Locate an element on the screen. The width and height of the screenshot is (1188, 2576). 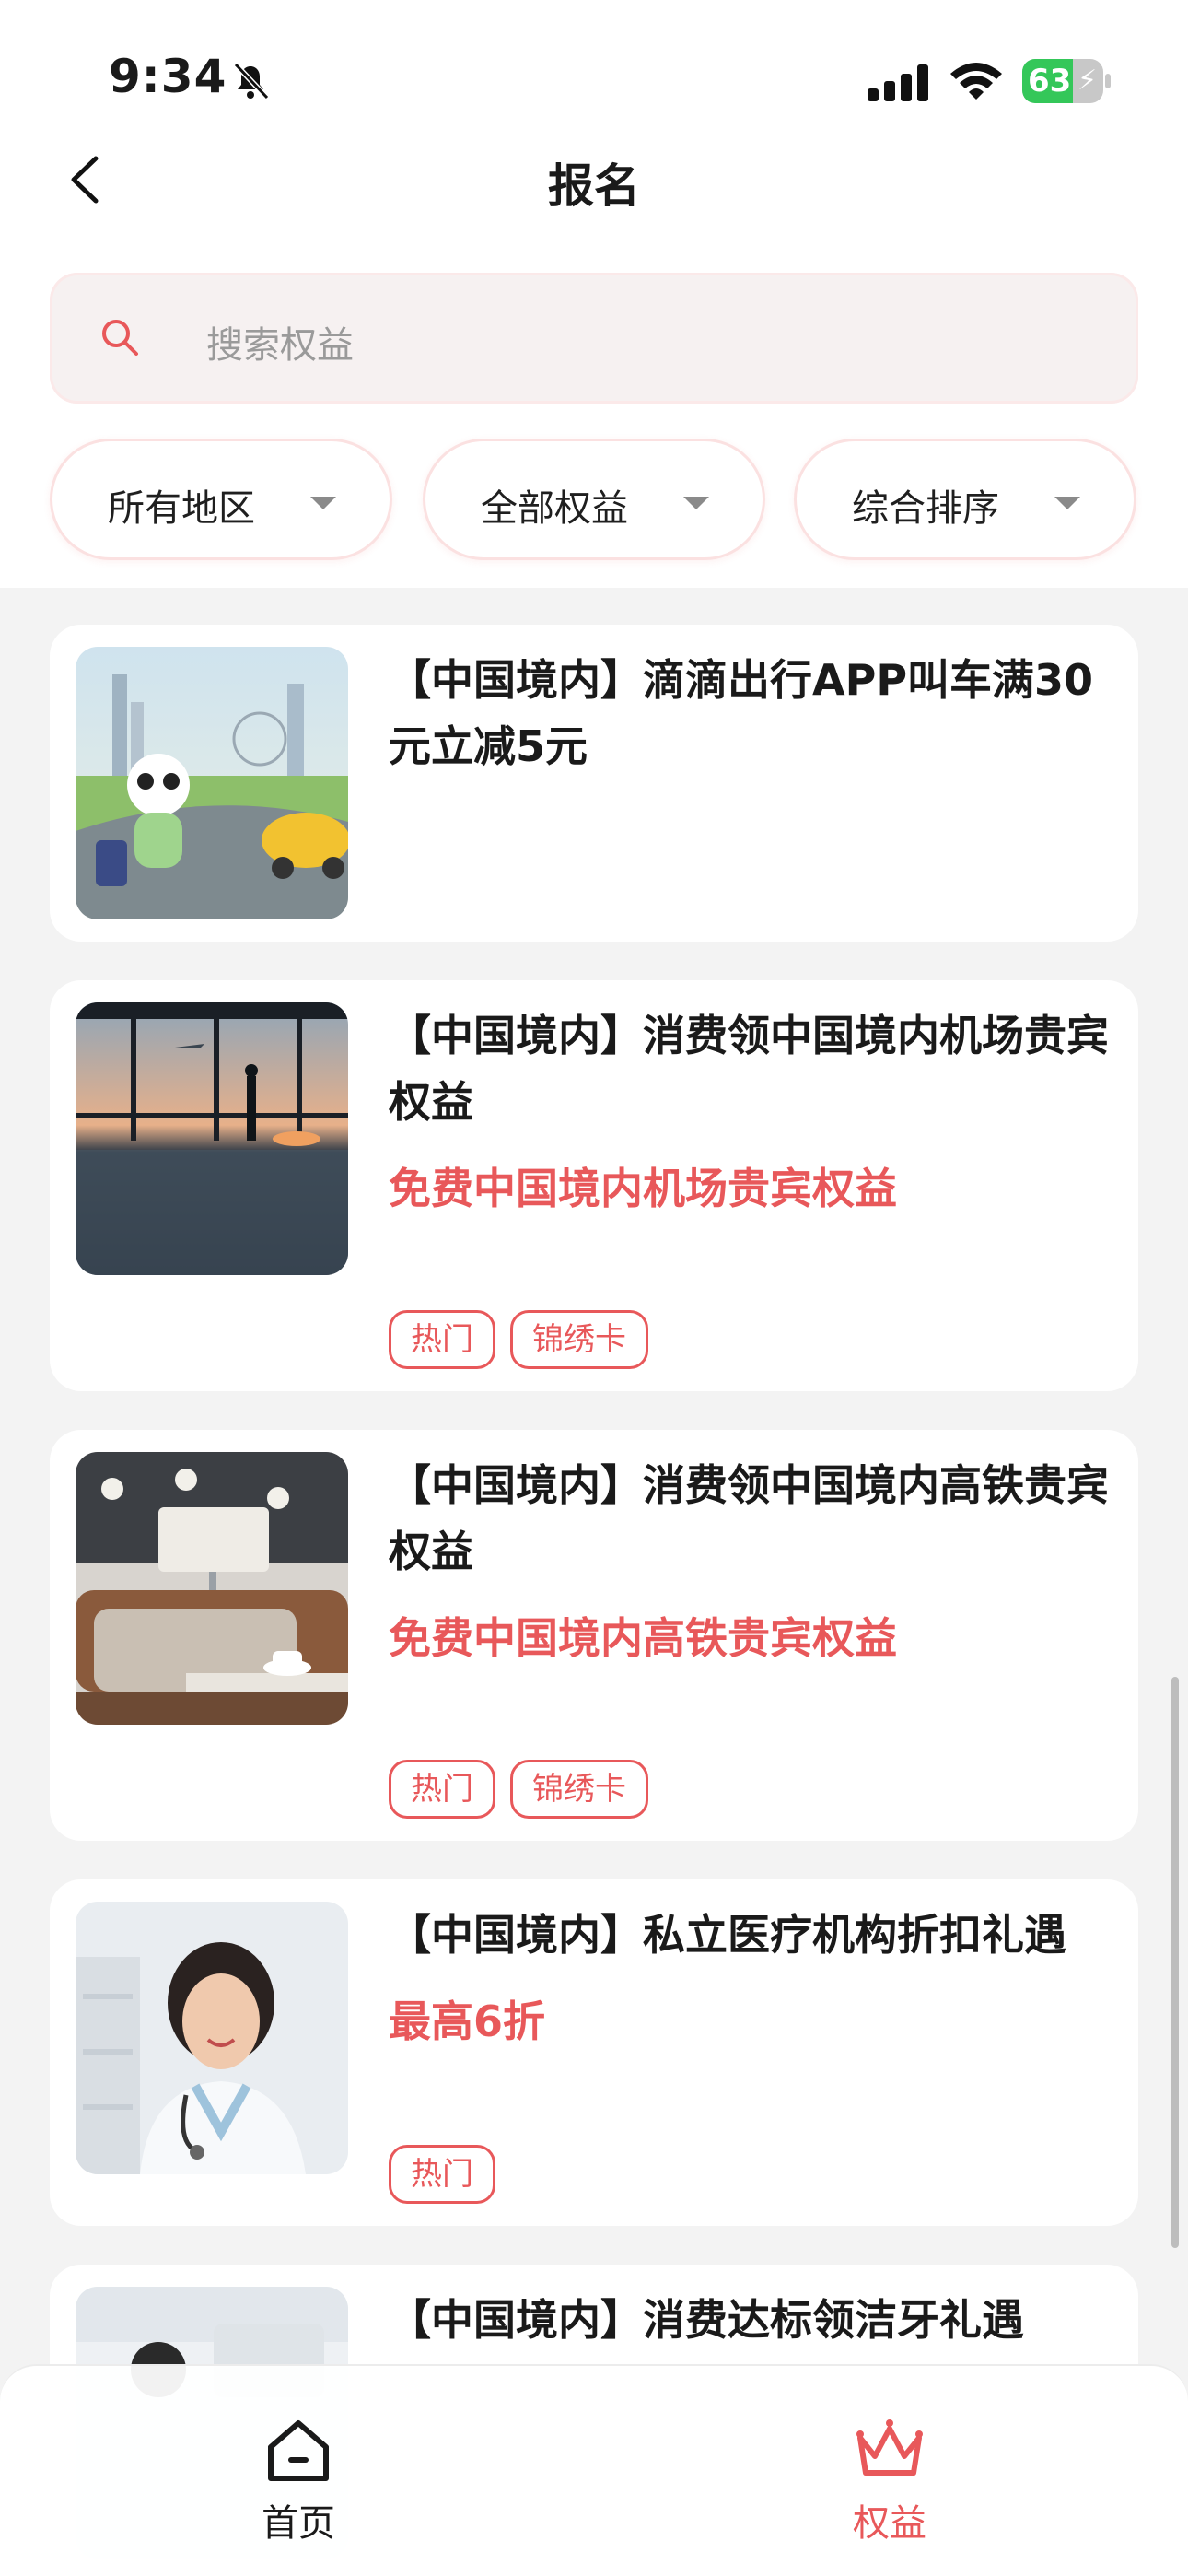
card-subtitle: 最高6折 is located at coordinates (468, 2021).